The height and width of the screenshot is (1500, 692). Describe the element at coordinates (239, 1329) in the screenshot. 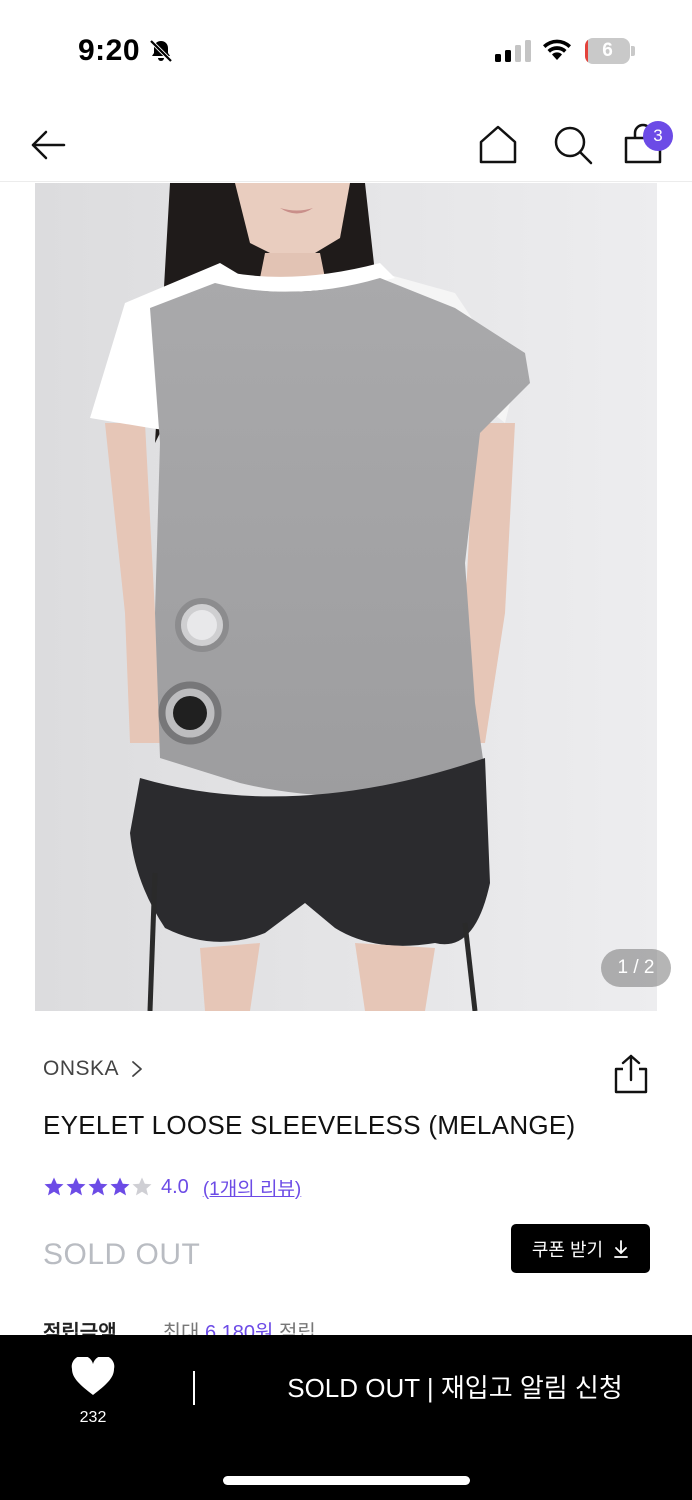

I see `points-value: 6,180원` at that location.